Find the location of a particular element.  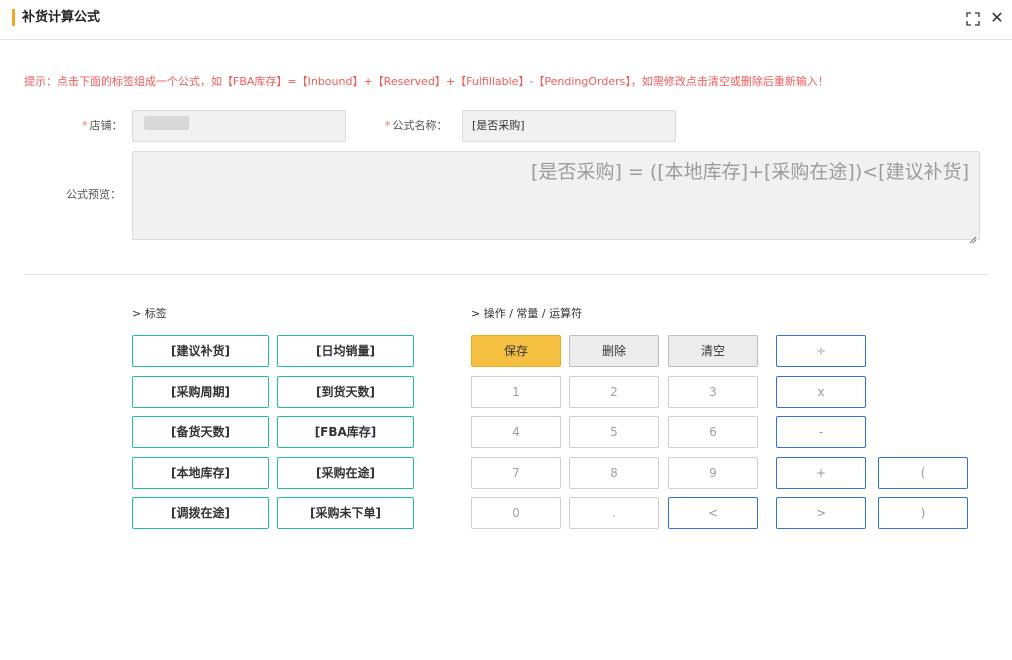

formula-preview-text: [是否采购] = ([本地库存]+[采购在途])<[建议补货] is located at coordinates (750, 172).